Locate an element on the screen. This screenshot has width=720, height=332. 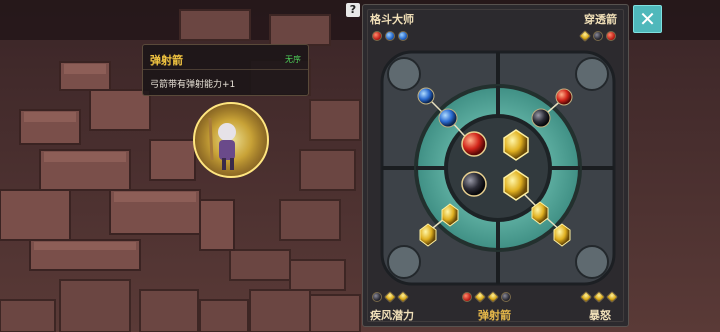
title-bottom-left: 疾风潜力 is located at coordinates (392, 315).